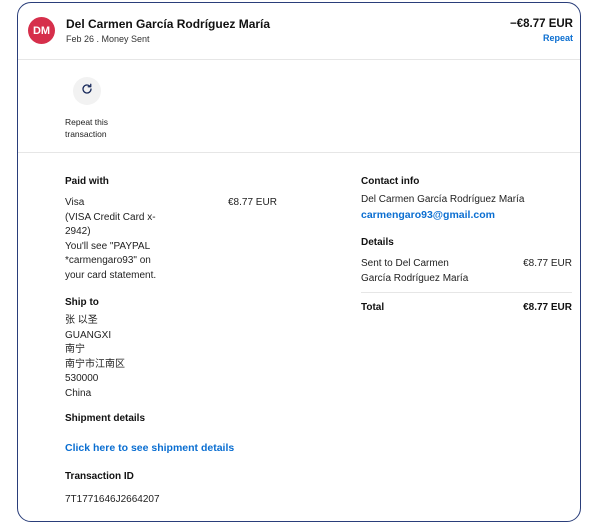  What do you see at coordinates (41, 30) in the screenshot?
I see `avatar: DM` at bounding box center [41, 30].